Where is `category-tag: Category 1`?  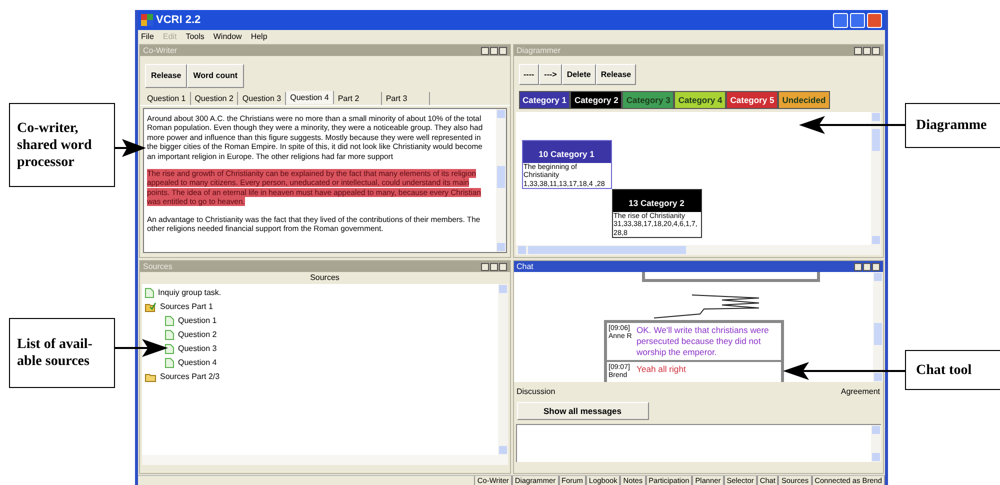
category-tag: Category 1 is located at coordinates (544, 100).